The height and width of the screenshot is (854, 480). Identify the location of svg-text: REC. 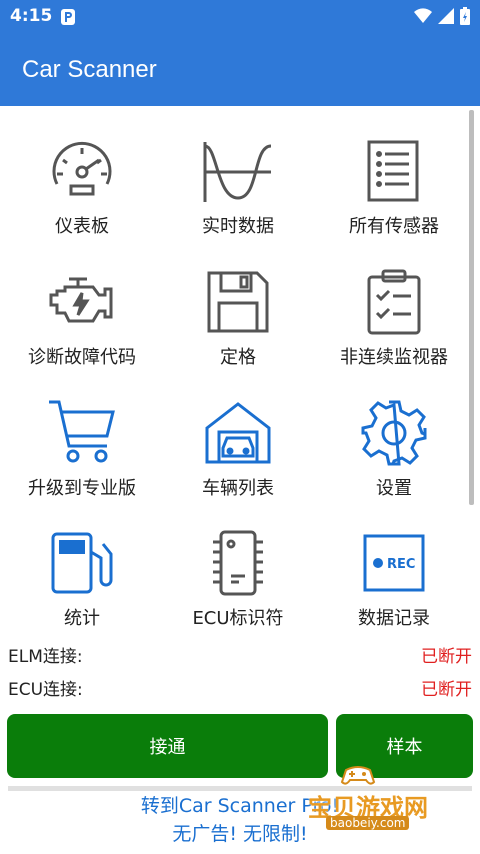
(401, 564).